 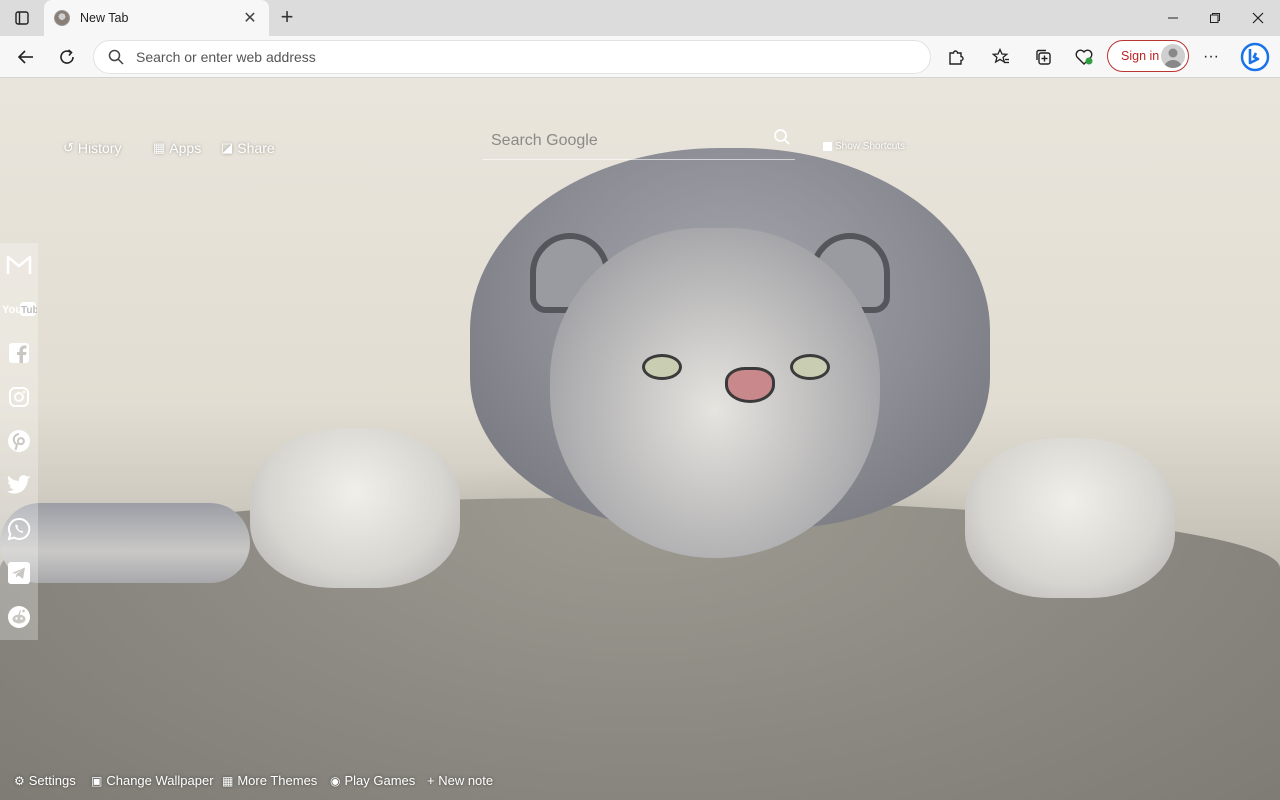 I want to click on puzzle-icon, so click(x=956, y=57).